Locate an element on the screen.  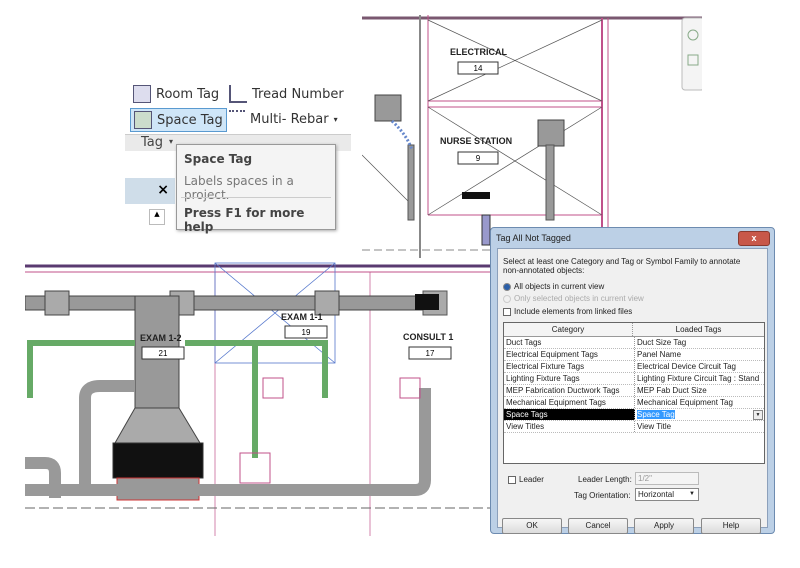
room-name: EXAM 1-1 is located at coordinates (302, 317).